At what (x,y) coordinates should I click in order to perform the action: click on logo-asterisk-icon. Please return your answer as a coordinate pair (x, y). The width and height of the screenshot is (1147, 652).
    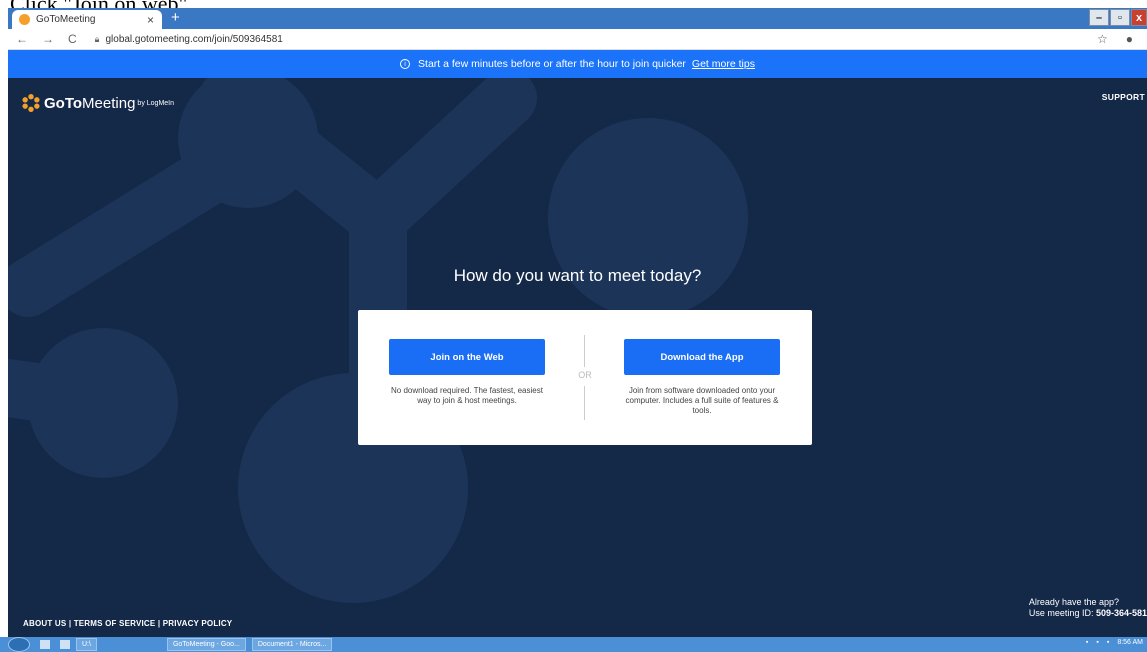
    Looking at the image, I should click on (31, 103).